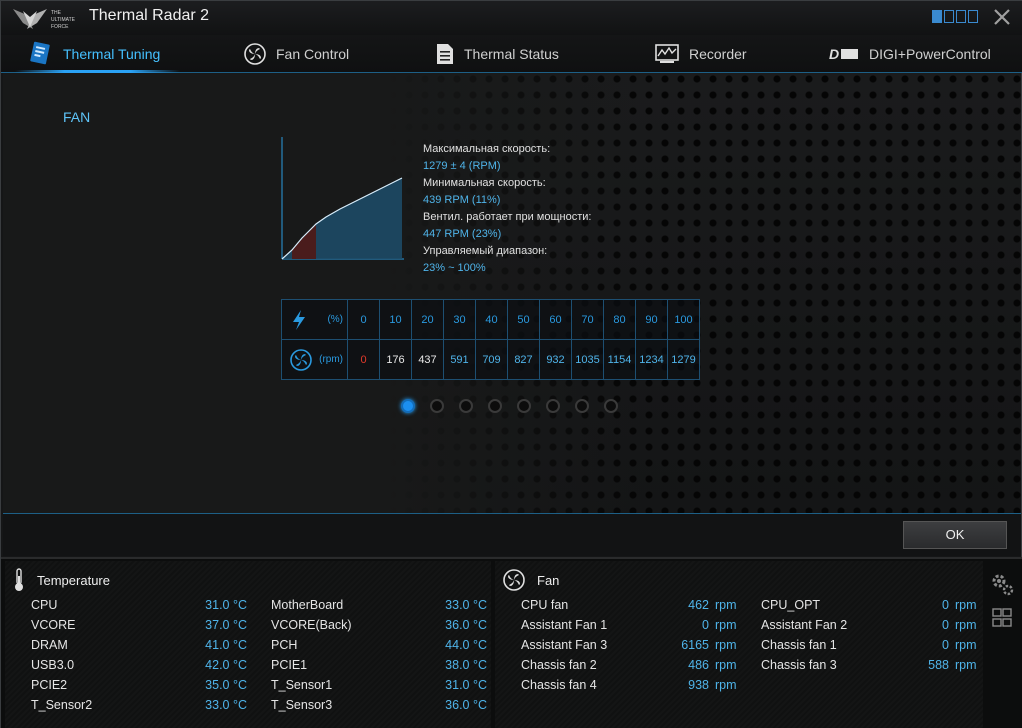 Image resolution: width=1022 pixels, height=728 pixels. I want to click on document-icon, so click(445, 53).